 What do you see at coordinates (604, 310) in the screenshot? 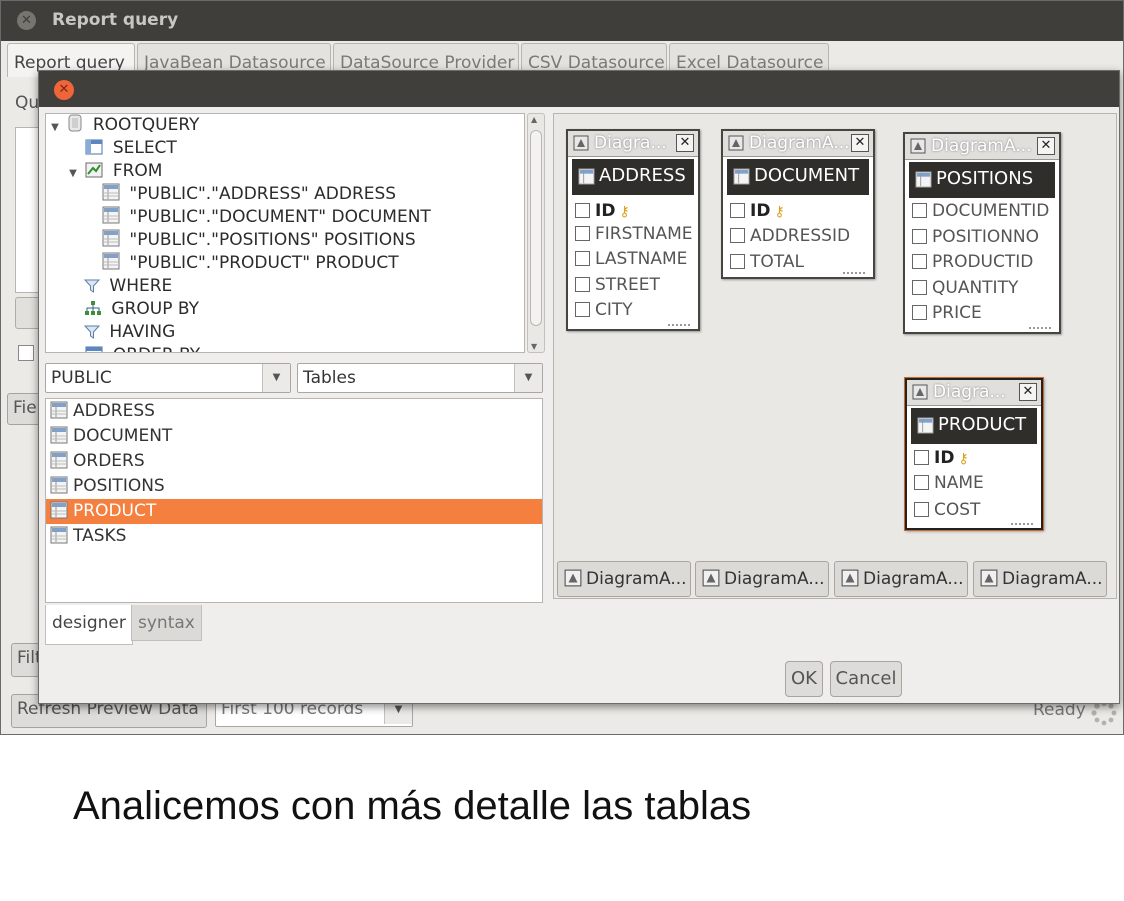
I see `field-row: CITY` at bounding box center [604, 310].